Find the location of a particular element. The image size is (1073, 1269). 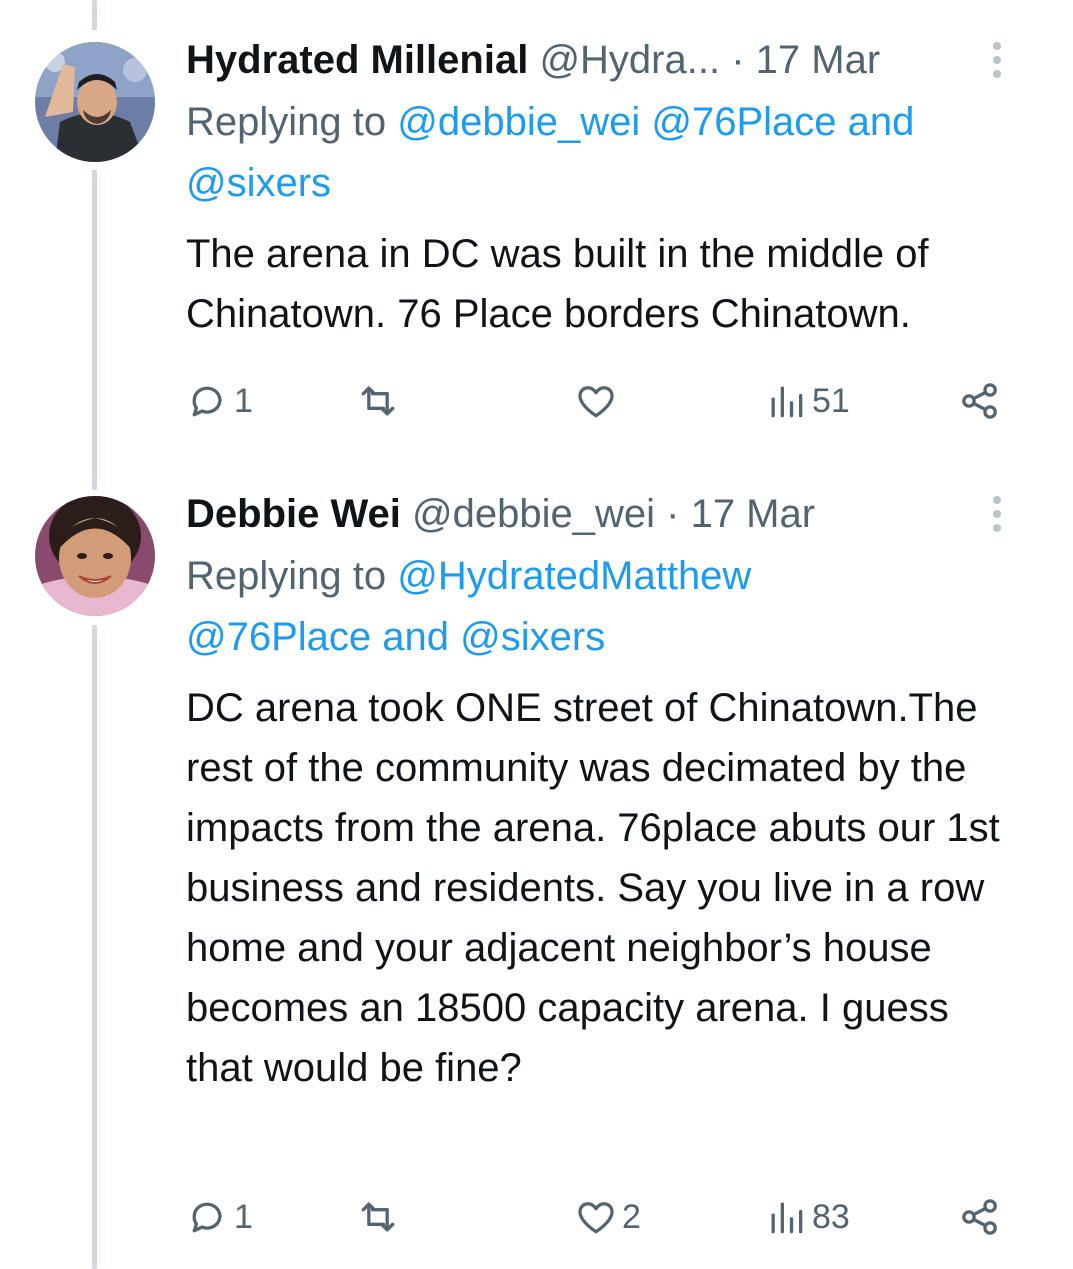

views-button: 83 is located at coordinates (807, 1217).